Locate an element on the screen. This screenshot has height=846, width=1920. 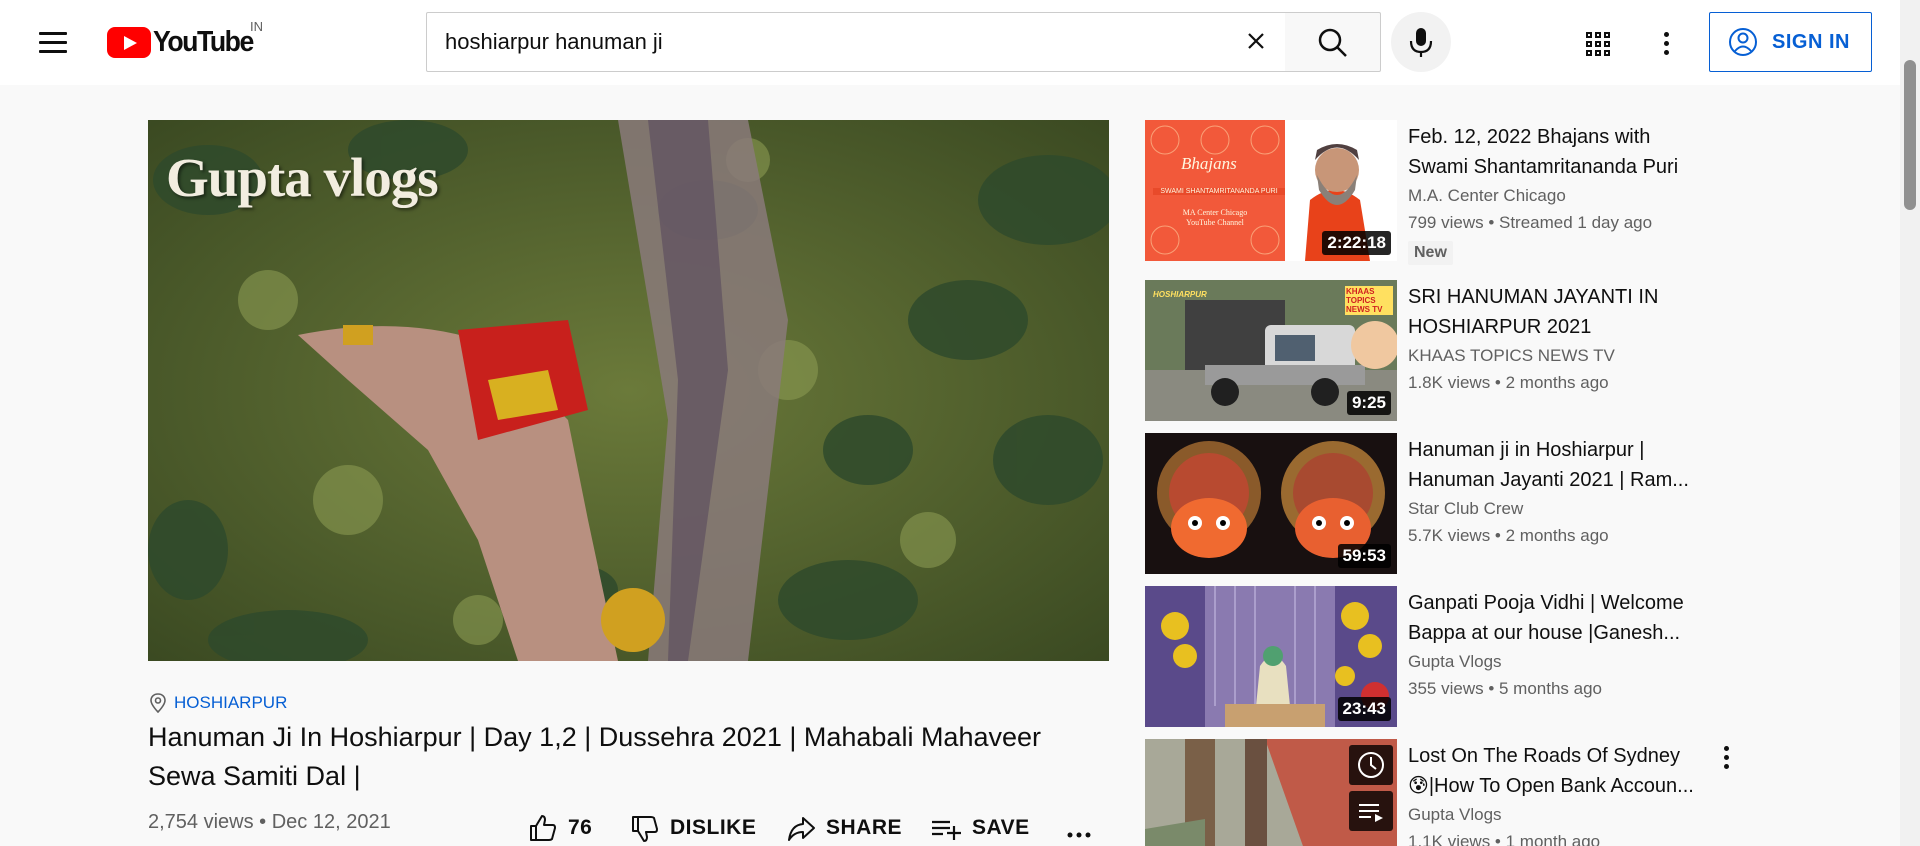
playlist-add-icon is located at coordinates (946, 830).